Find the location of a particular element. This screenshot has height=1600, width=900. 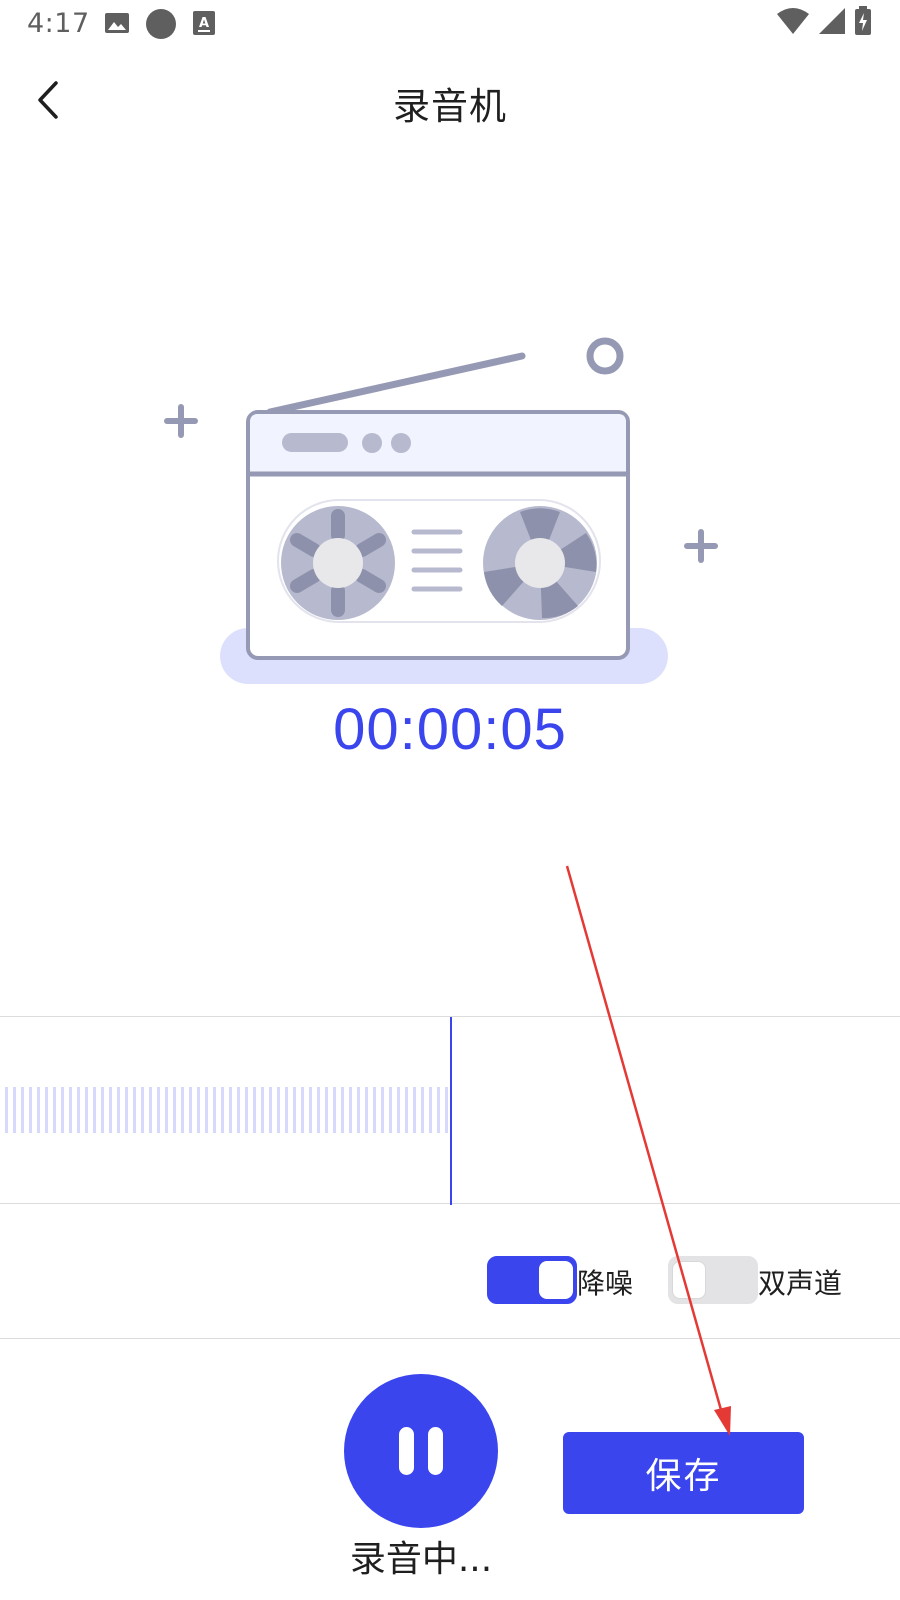

save-button: 保存 is located at coordinates (683, 1473).